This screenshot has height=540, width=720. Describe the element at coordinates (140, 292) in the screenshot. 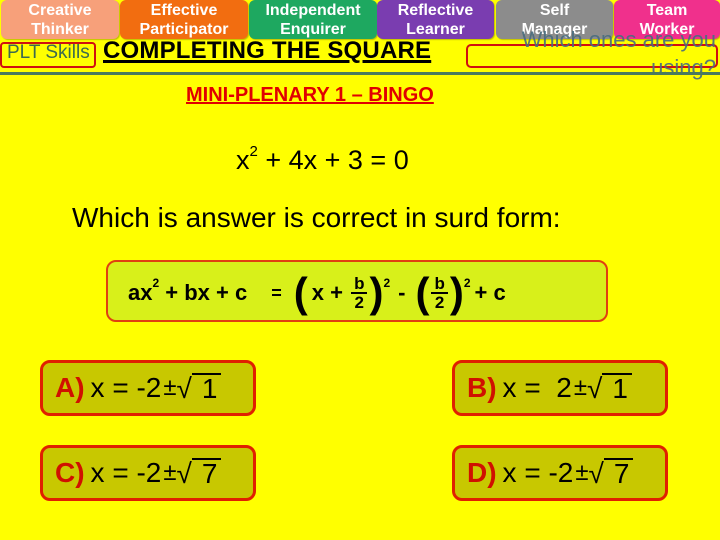

I see `formula-ax: ax` at that location.